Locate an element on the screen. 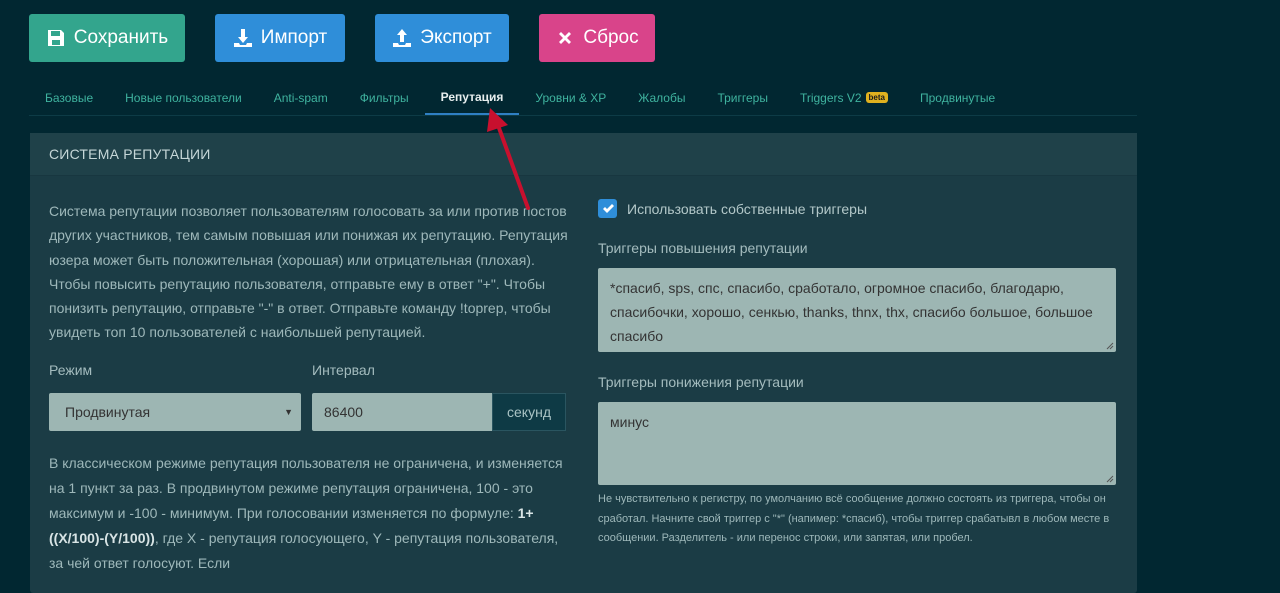 Image resolution: width=1280 pixels, height=593 pixels. import-label: Импорт is located at coordinates (294, 37).